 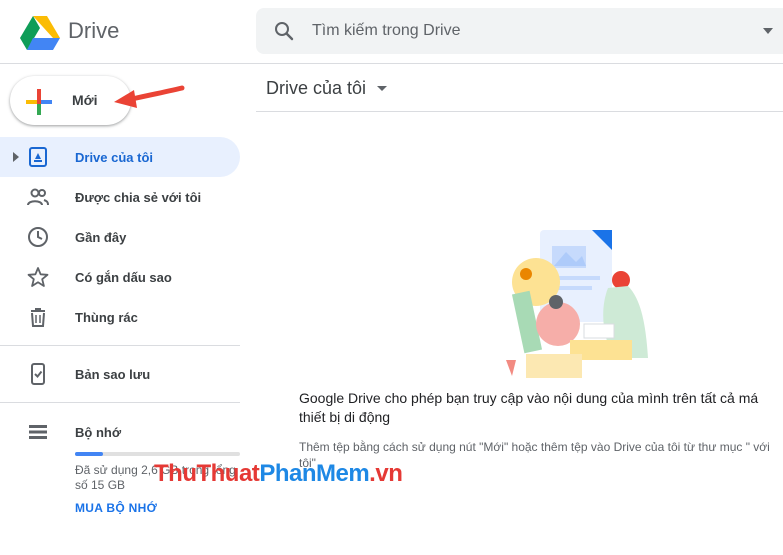 I want to click on expand-caret-icon, so click(x=16, y=157).